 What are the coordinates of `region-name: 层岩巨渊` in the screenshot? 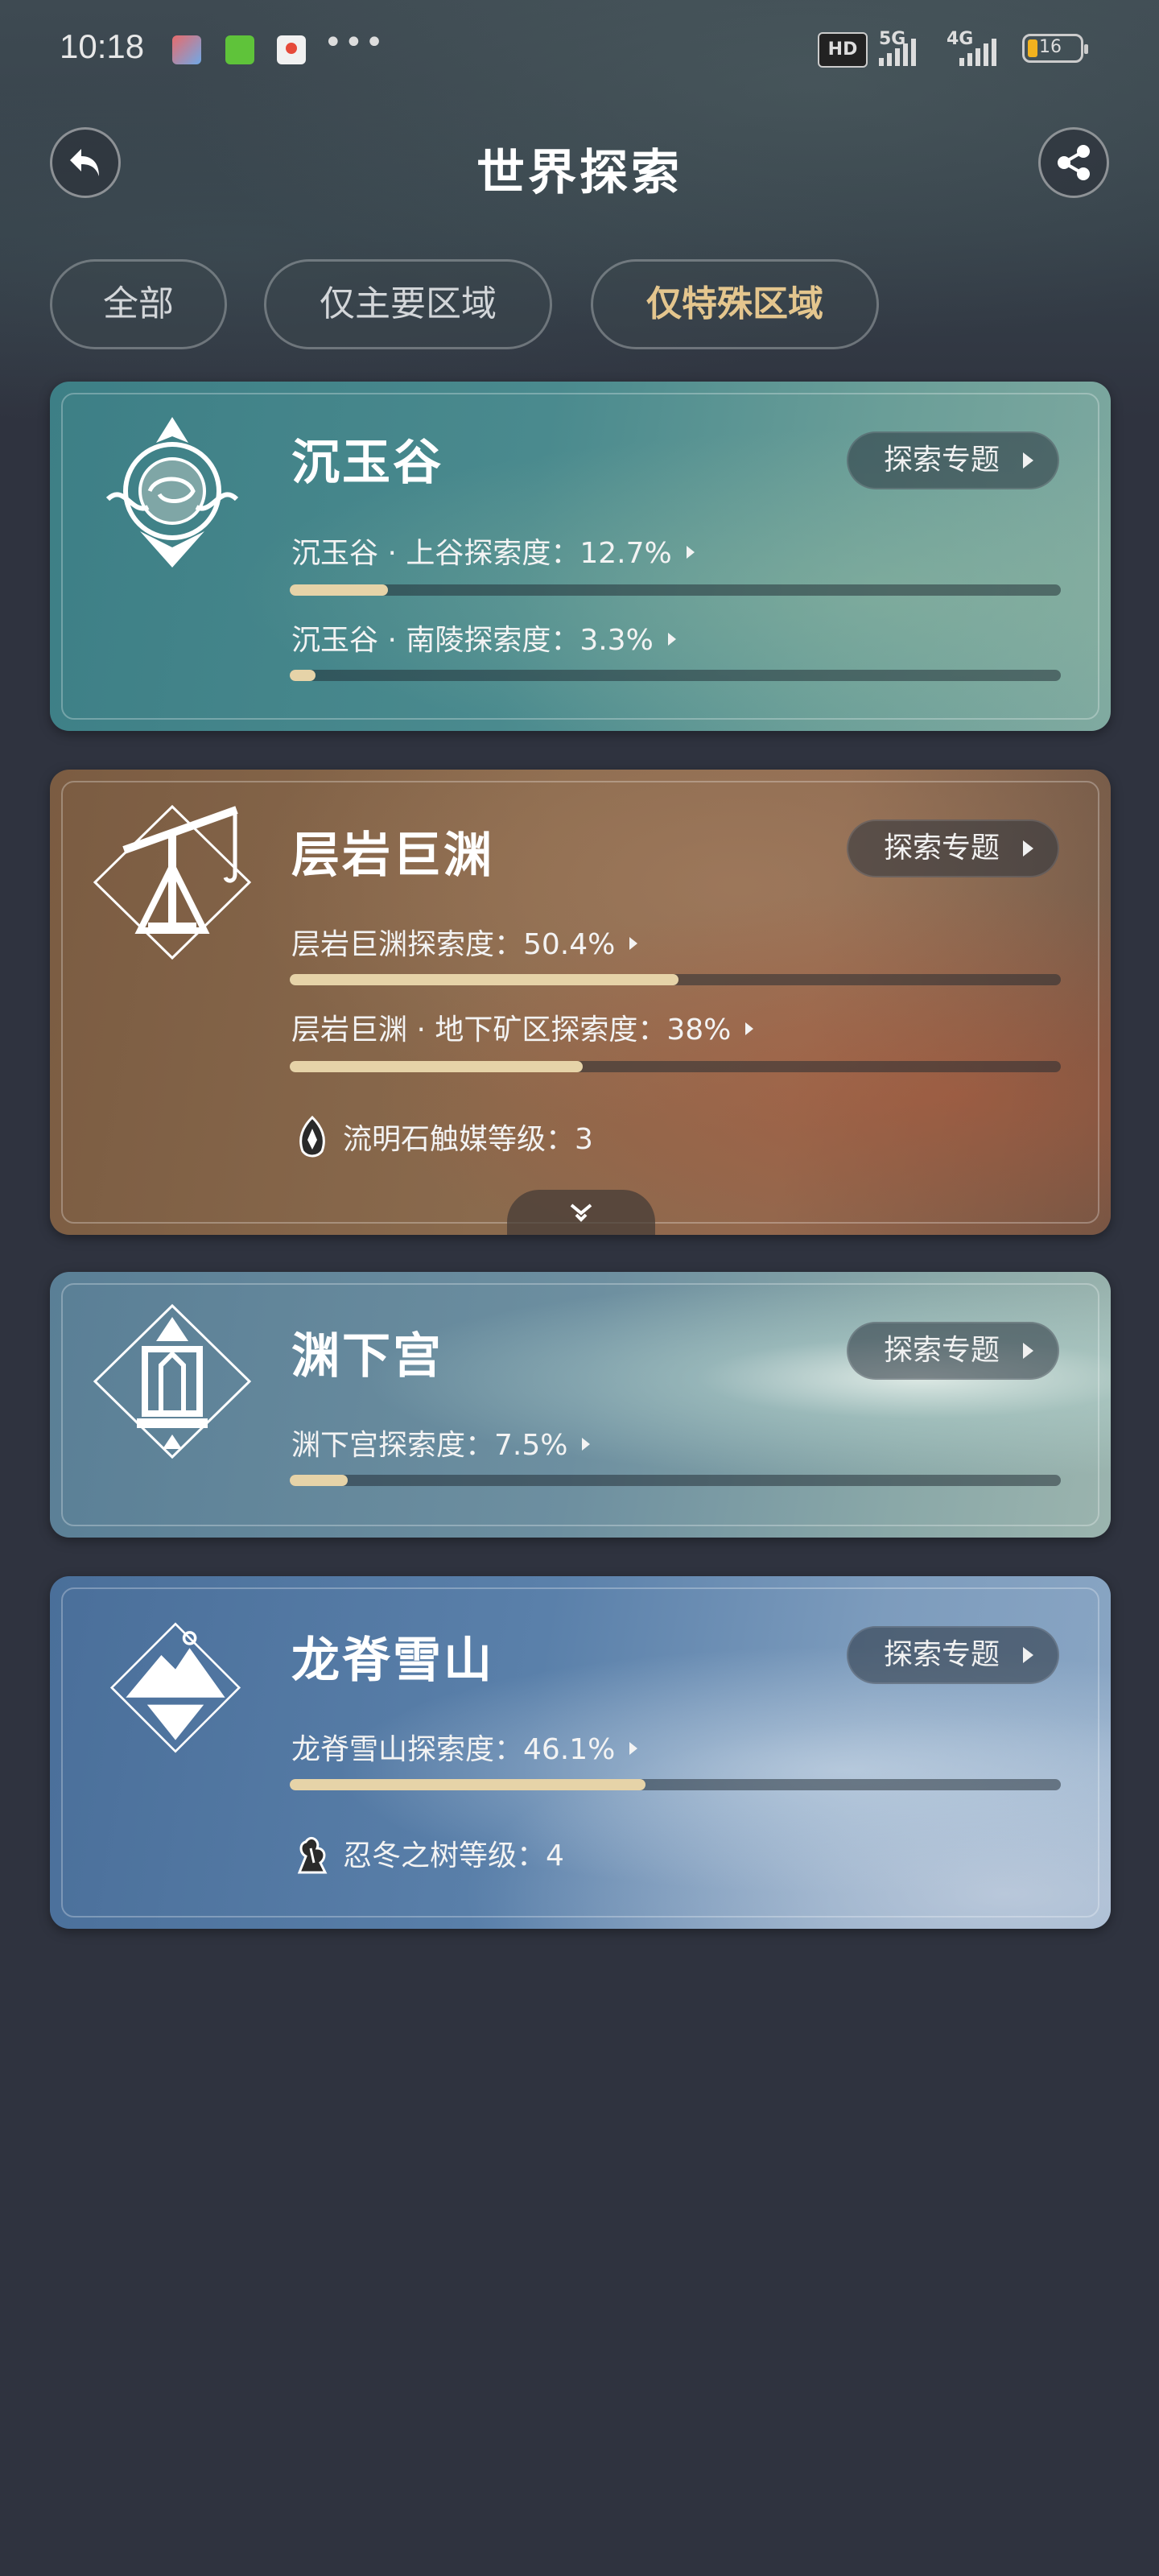 It's located at (392, 856).